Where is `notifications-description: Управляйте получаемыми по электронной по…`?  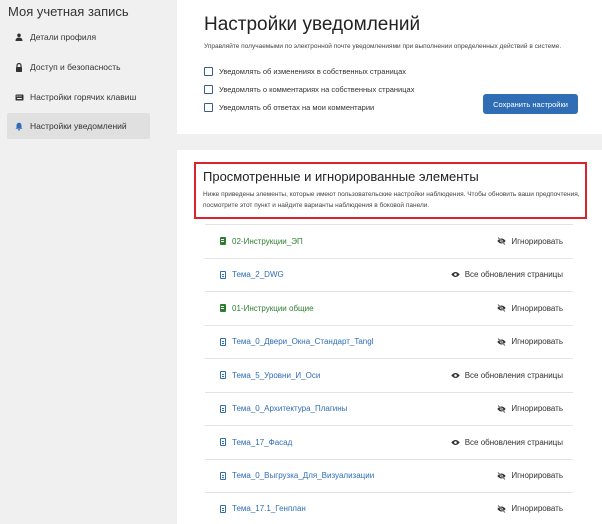 notifications-description: Управляйте получаемыми по электронной по… is located at coordinates (383, 46).